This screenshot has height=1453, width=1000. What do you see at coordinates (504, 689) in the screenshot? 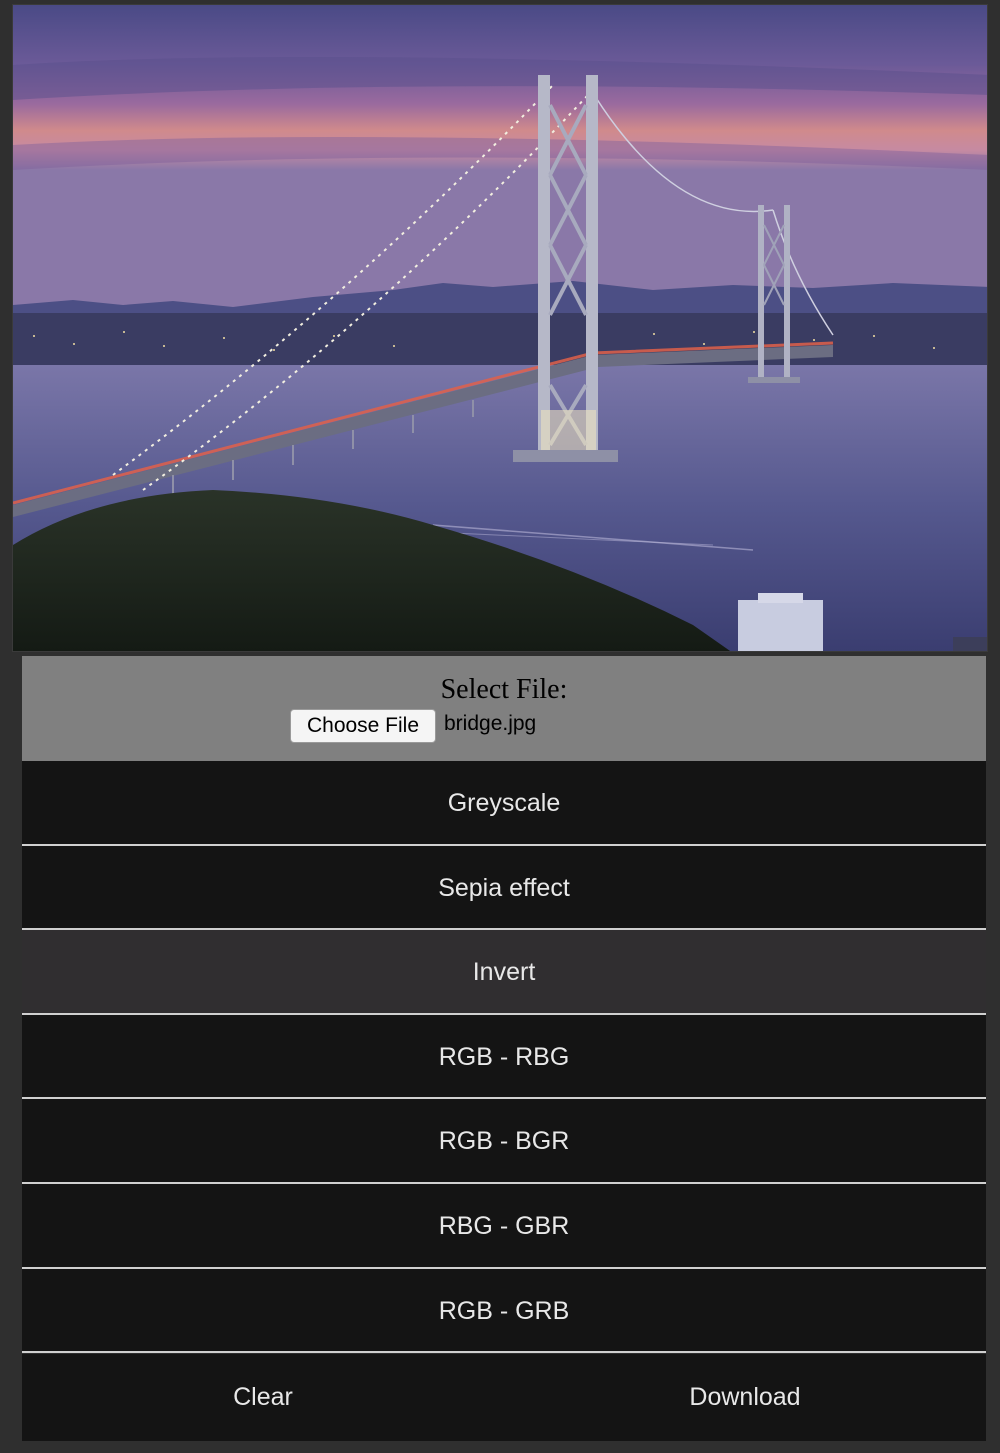
I see `select-file-label: Select File:` at bounding box center [504, 689].